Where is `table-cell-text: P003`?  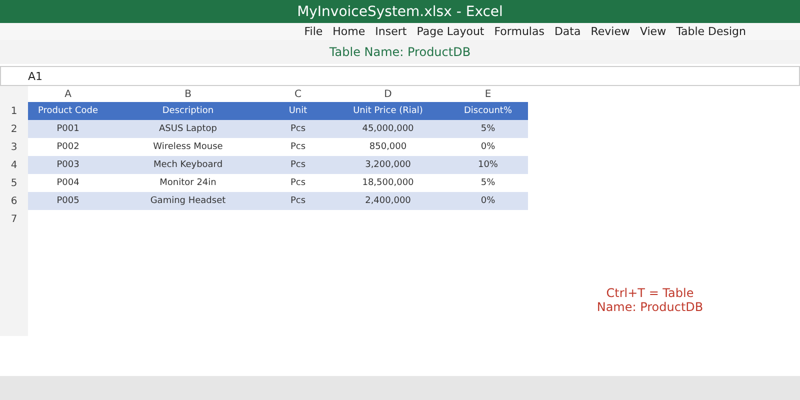
table-cell-text: P003 is located at coordinates (68, 165).